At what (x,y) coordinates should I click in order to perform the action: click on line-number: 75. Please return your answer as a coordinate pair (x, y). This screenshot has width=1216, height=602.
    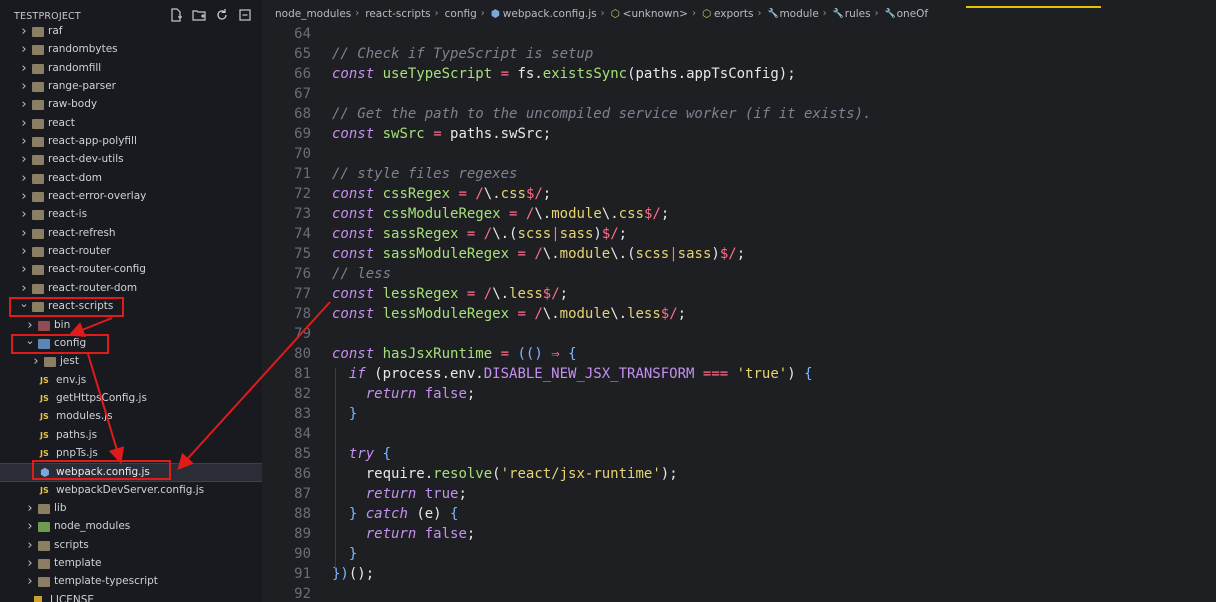
    Looking at the image, I should click on (302, 254).